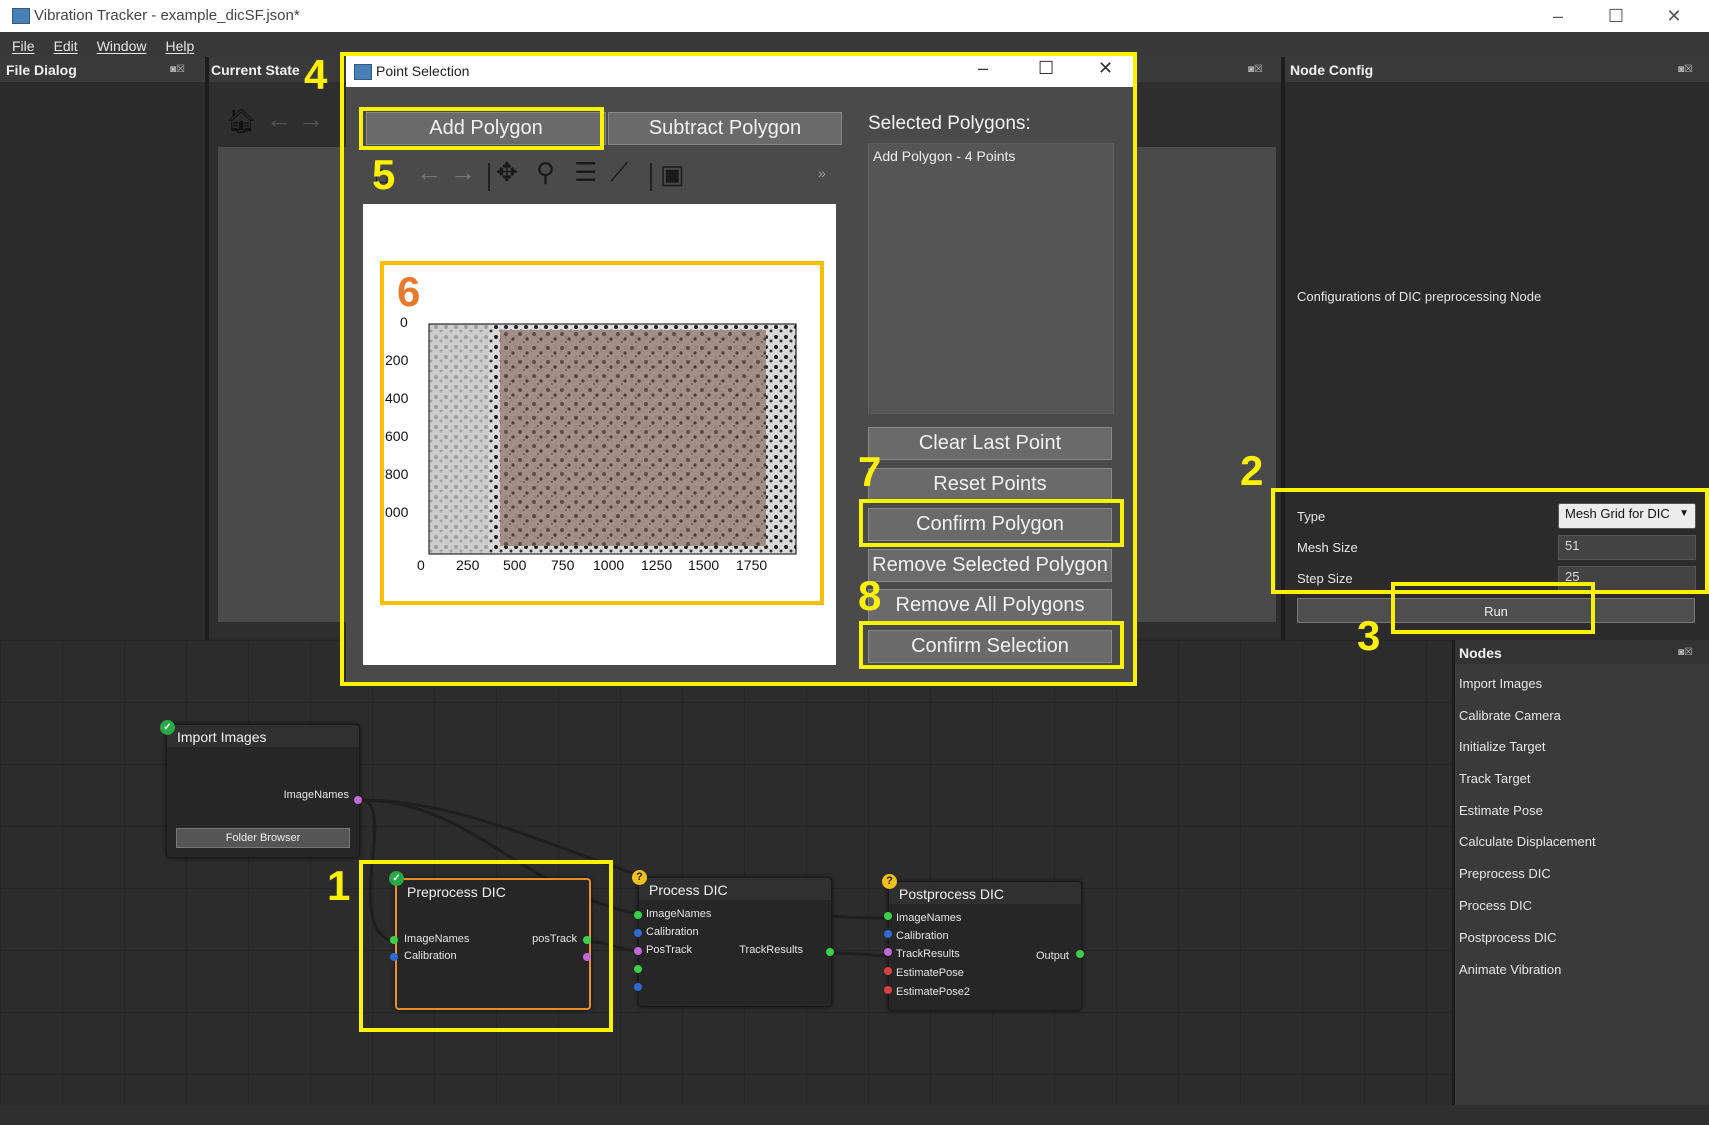 The height and width of the screenshot is (1125, 1709). Describe the element at coordinates (1501, 810) in the screenshot. I see `nodes-list-item: Estimate Pose` at that location.